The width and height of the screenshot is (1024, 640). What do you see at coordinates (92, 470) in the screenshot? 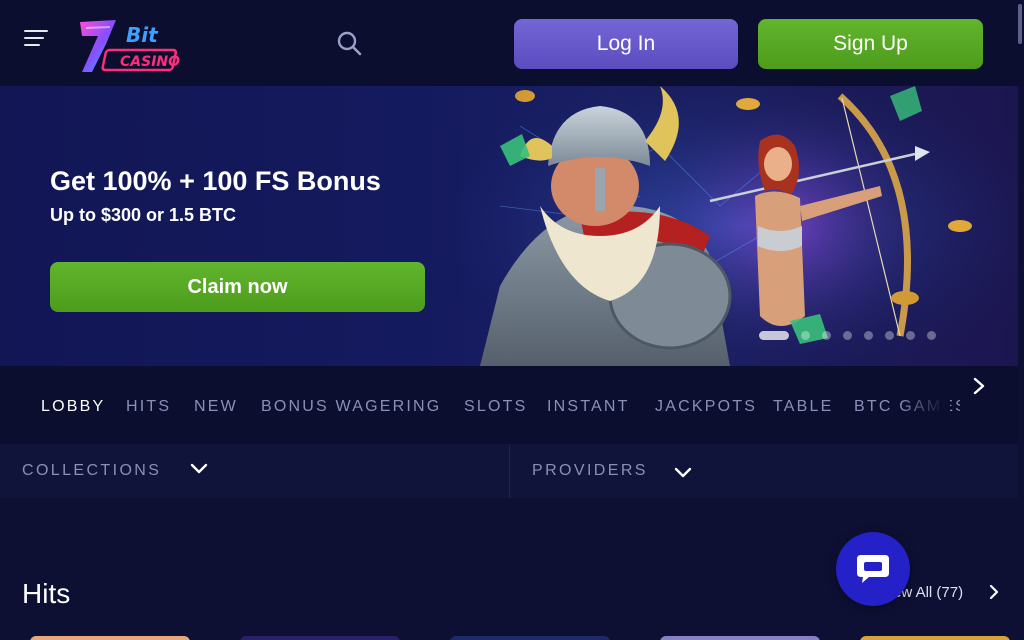
I see `collections-label: COLLECTIONS` at bounding box center [92, 470].